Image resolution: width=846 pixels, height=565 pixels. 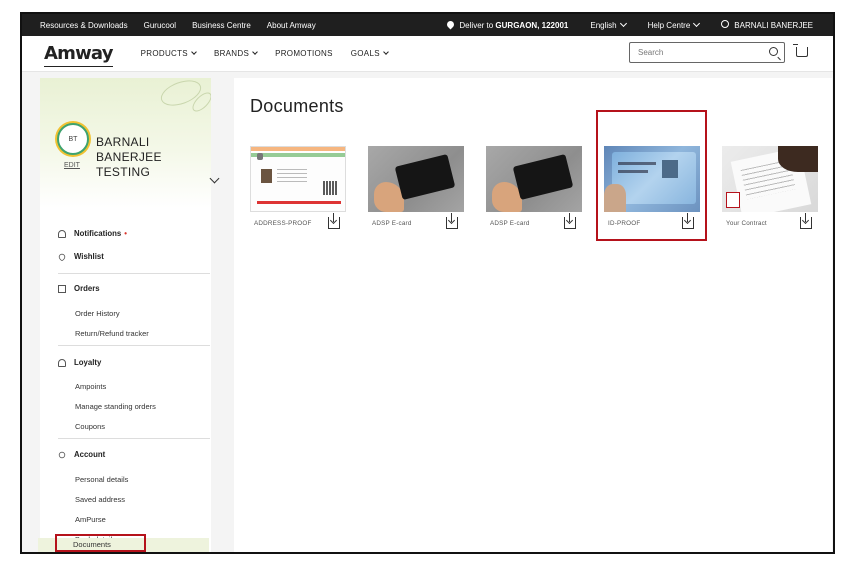 What do you see at coordinates (62, 256) in the screenshot?
I see `heart-icon` at bounding box center [62, 256].